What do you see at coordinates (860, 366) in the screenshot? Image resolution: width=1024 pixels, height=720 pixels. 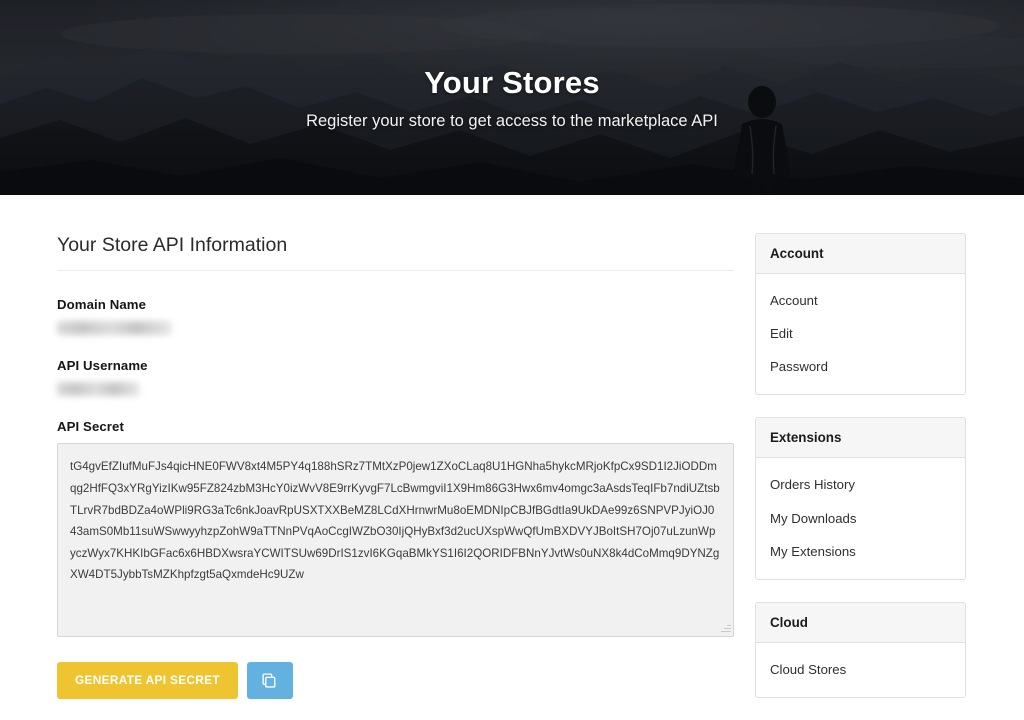 I see `sidebar-item-password: Password` at bounding box center [860, 366].